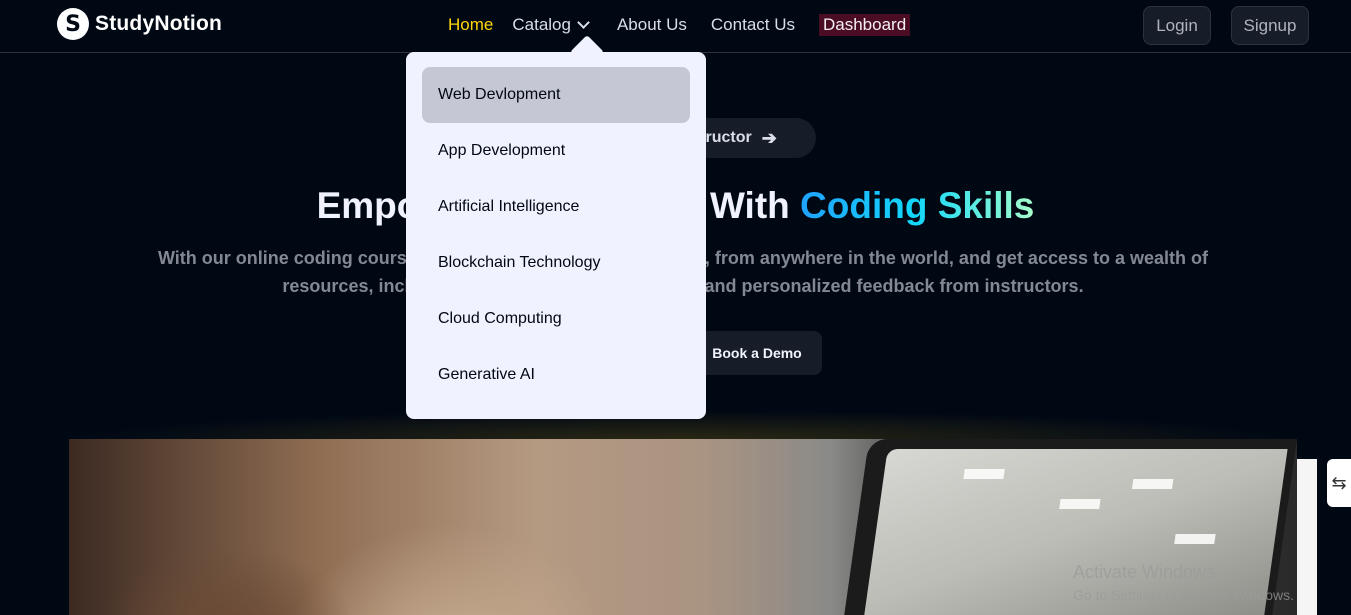 This screenshot has width=1351, height=615. What do you see at coordinates (583, 22) in the screenshot?
I see `chevron-down-icon` at bounding box center [583, 22].